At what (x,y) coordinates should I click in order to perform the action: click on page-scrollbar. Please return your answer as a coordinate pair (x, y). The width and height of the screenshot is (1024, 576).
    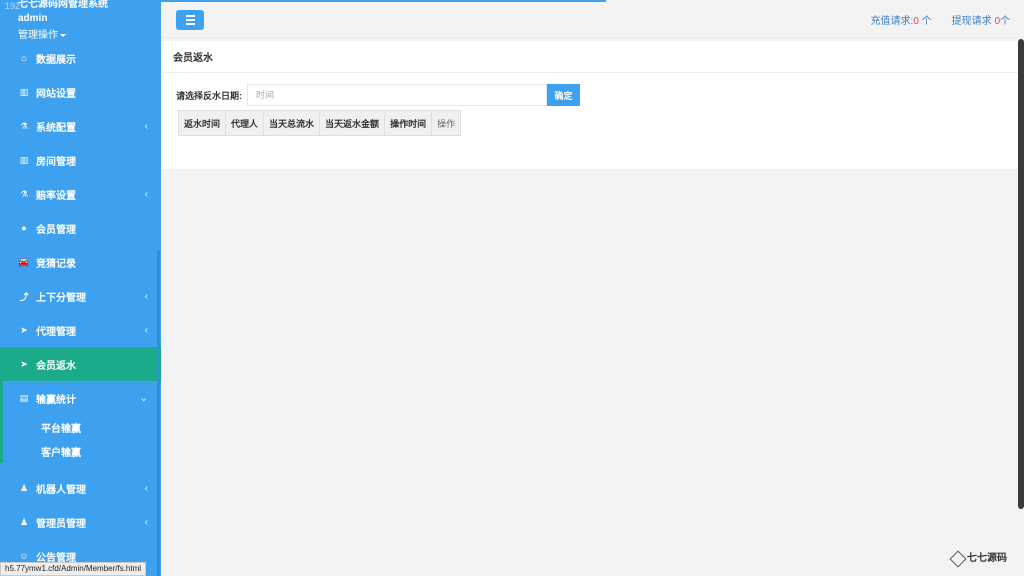
    Looking at the image, I should click on (1021, 274).